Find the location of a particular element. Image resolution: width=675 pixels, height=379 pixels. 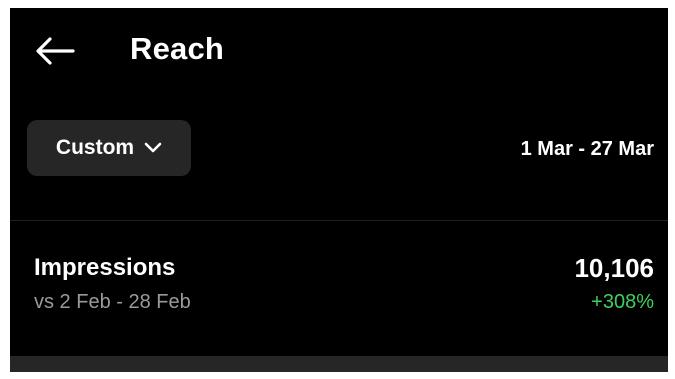

date-filter-dropdown: Custom is located at coordinates (109, 148).